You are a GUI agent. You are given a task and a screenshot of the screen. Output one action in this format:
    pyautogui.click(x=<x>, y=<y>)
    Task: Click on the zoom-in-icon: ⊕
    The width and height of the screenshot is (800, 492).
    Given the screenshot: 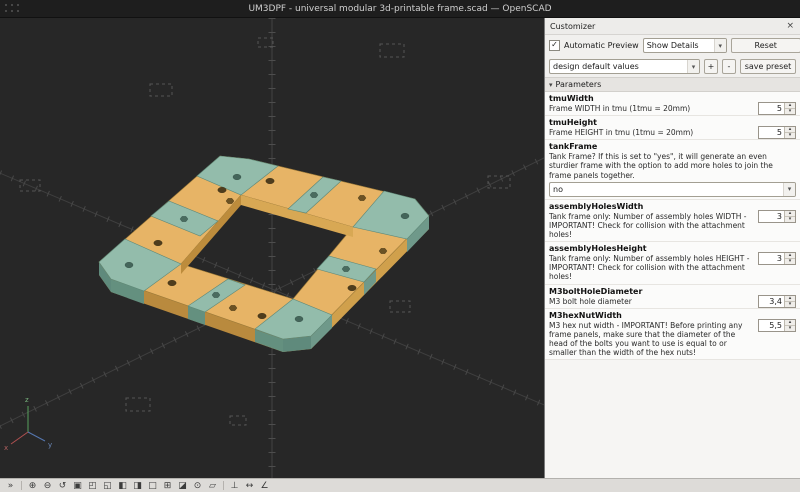 What is the action you would take?
    pyautogui.click(x=32, y=486)
    